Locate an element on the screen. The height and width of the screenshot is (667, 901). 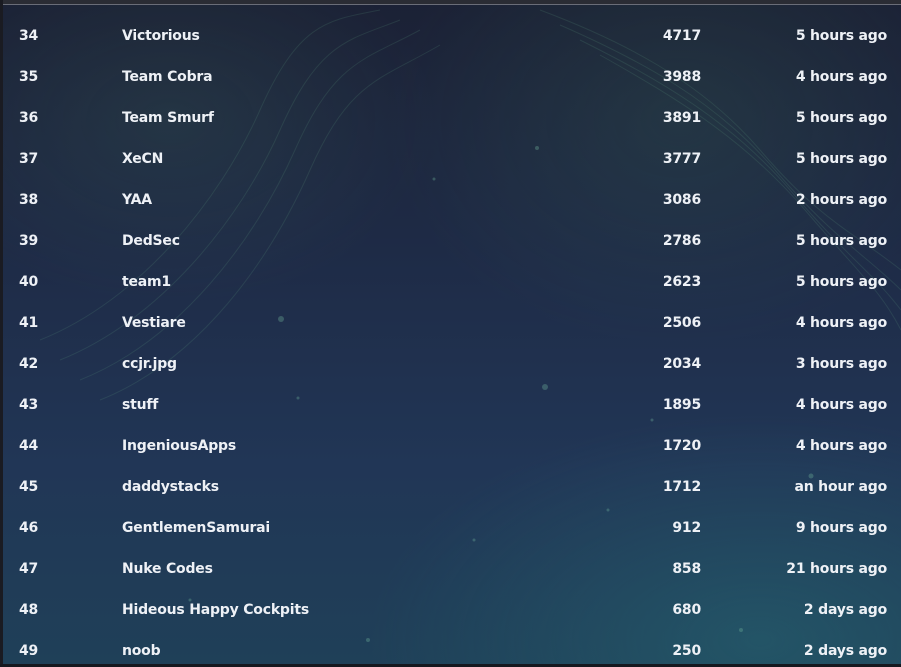
rank-cell: 47 is located at coordinates (29, 569).